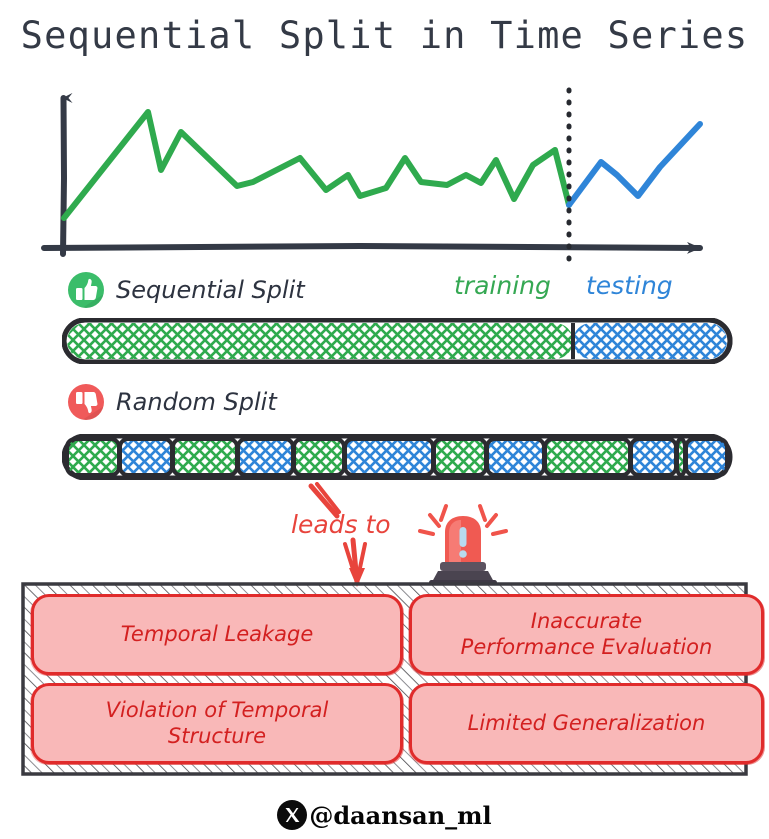 This screenshot has width=769, height=839. What do you see at coordinates (217, 723) in the screenshot?
I see `outcome-card-violation-of-temporal-structure: Violation of Temporal Structure` at bounding box center [217, 723].